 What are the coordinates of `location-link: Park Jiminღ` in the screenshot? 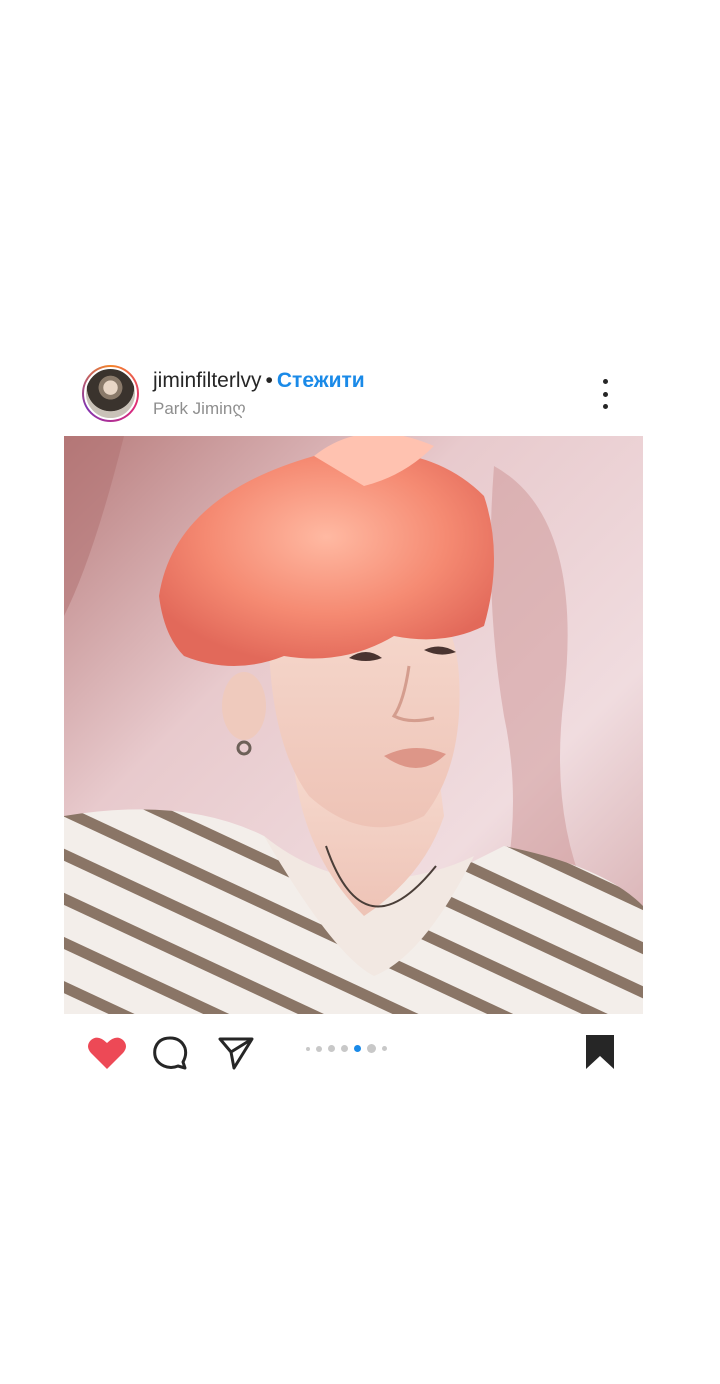 It's located at (199, 409).